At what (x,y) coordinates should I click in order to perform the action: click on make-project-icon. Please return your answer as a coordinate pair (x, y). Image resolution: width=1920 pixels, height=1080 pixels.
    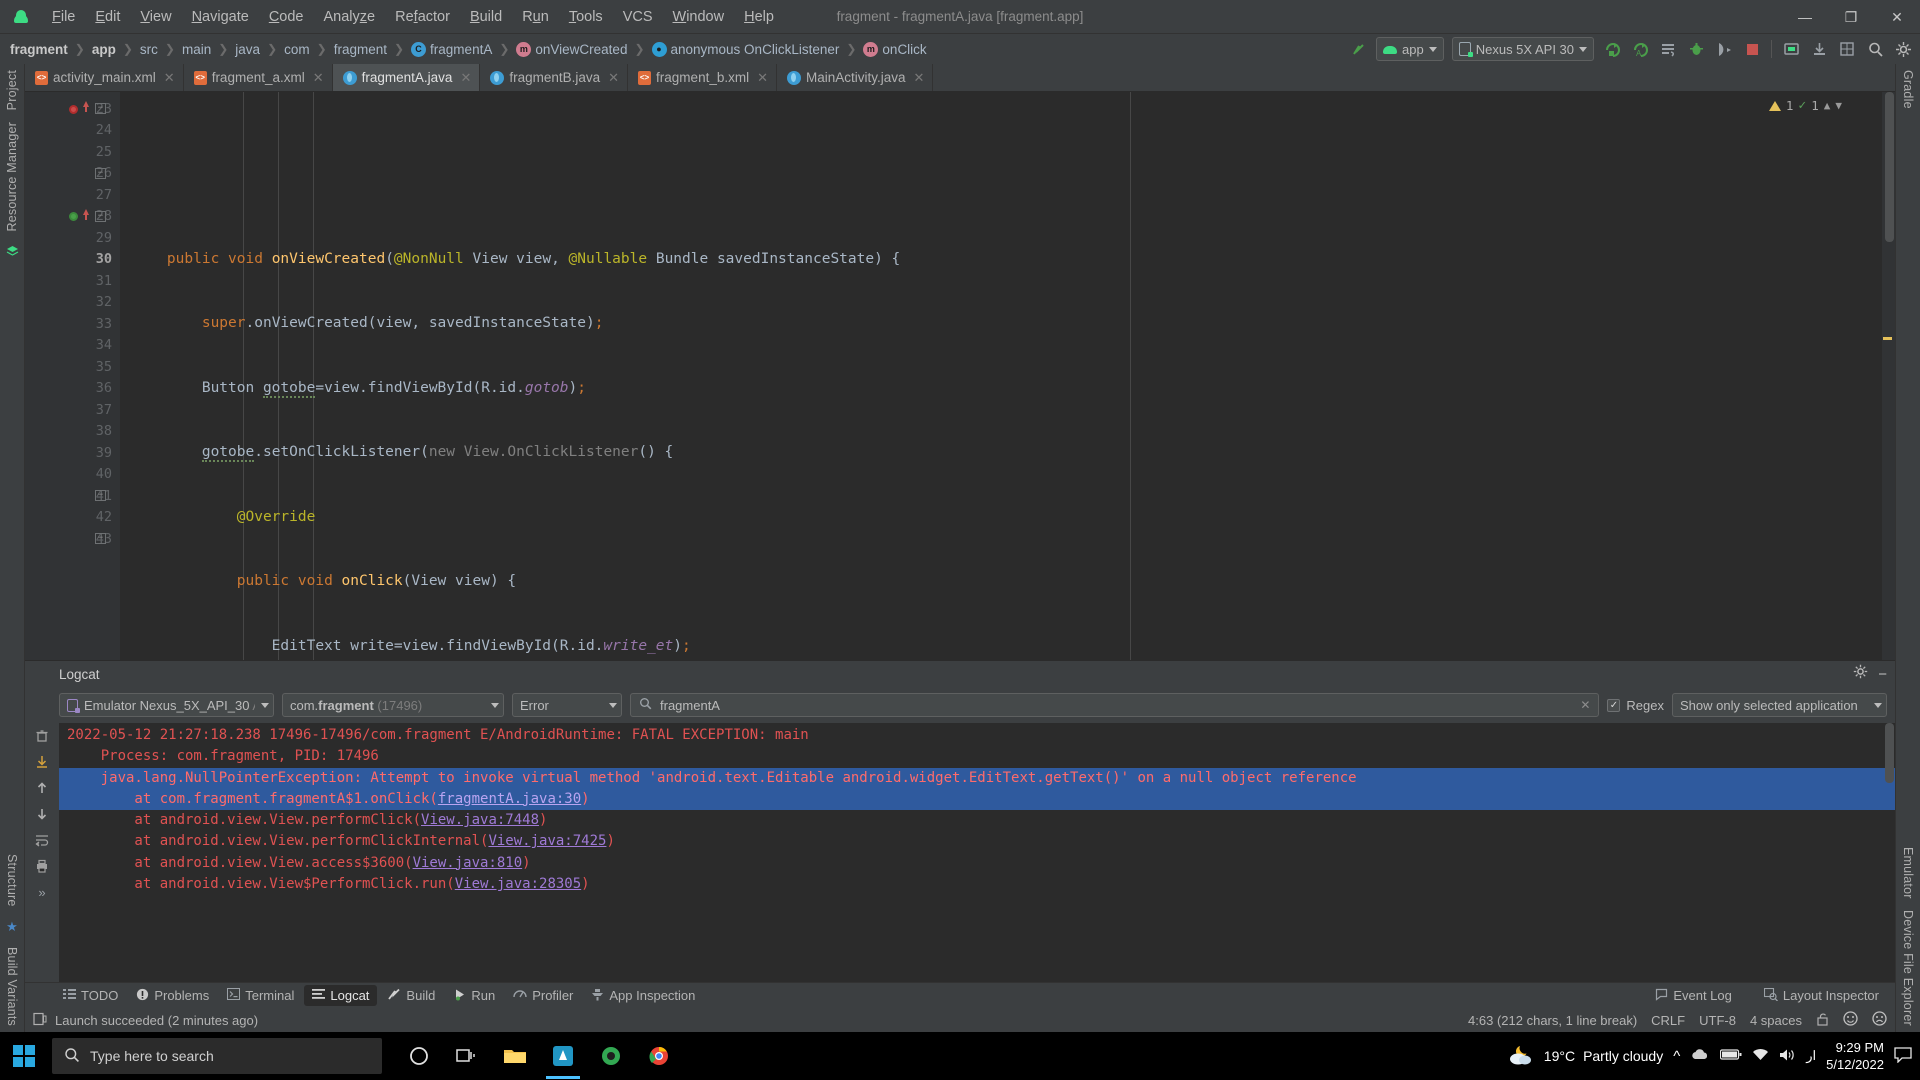
    Looking at the image, I should click on (1358, 49).